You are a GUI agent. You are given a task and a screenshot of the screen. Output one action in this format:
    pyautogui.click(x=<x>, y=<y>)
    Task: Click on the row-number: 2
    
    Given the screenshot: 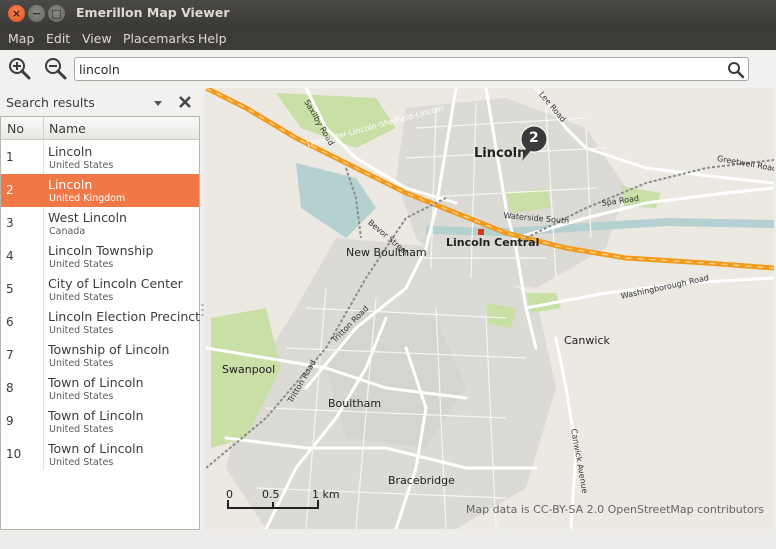 What is the action you would take?
    pyautogui.click(x=10, y=190)
    